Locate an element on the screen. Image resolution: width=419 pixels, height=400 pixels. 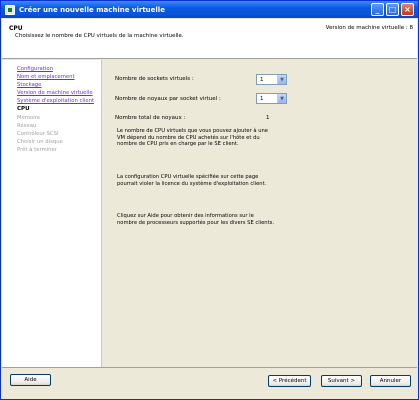
sidebar-item-select-disk: Choisir un disque is located at coordinates (40, 142).